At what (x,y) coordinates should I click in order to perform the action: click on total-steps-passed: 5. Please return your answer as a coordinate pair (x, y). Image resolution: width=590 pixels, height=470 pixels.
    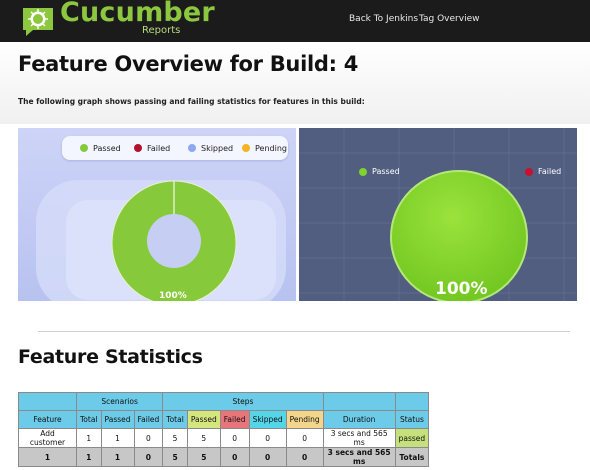
    Looking at the image, I should click on (203, 457).